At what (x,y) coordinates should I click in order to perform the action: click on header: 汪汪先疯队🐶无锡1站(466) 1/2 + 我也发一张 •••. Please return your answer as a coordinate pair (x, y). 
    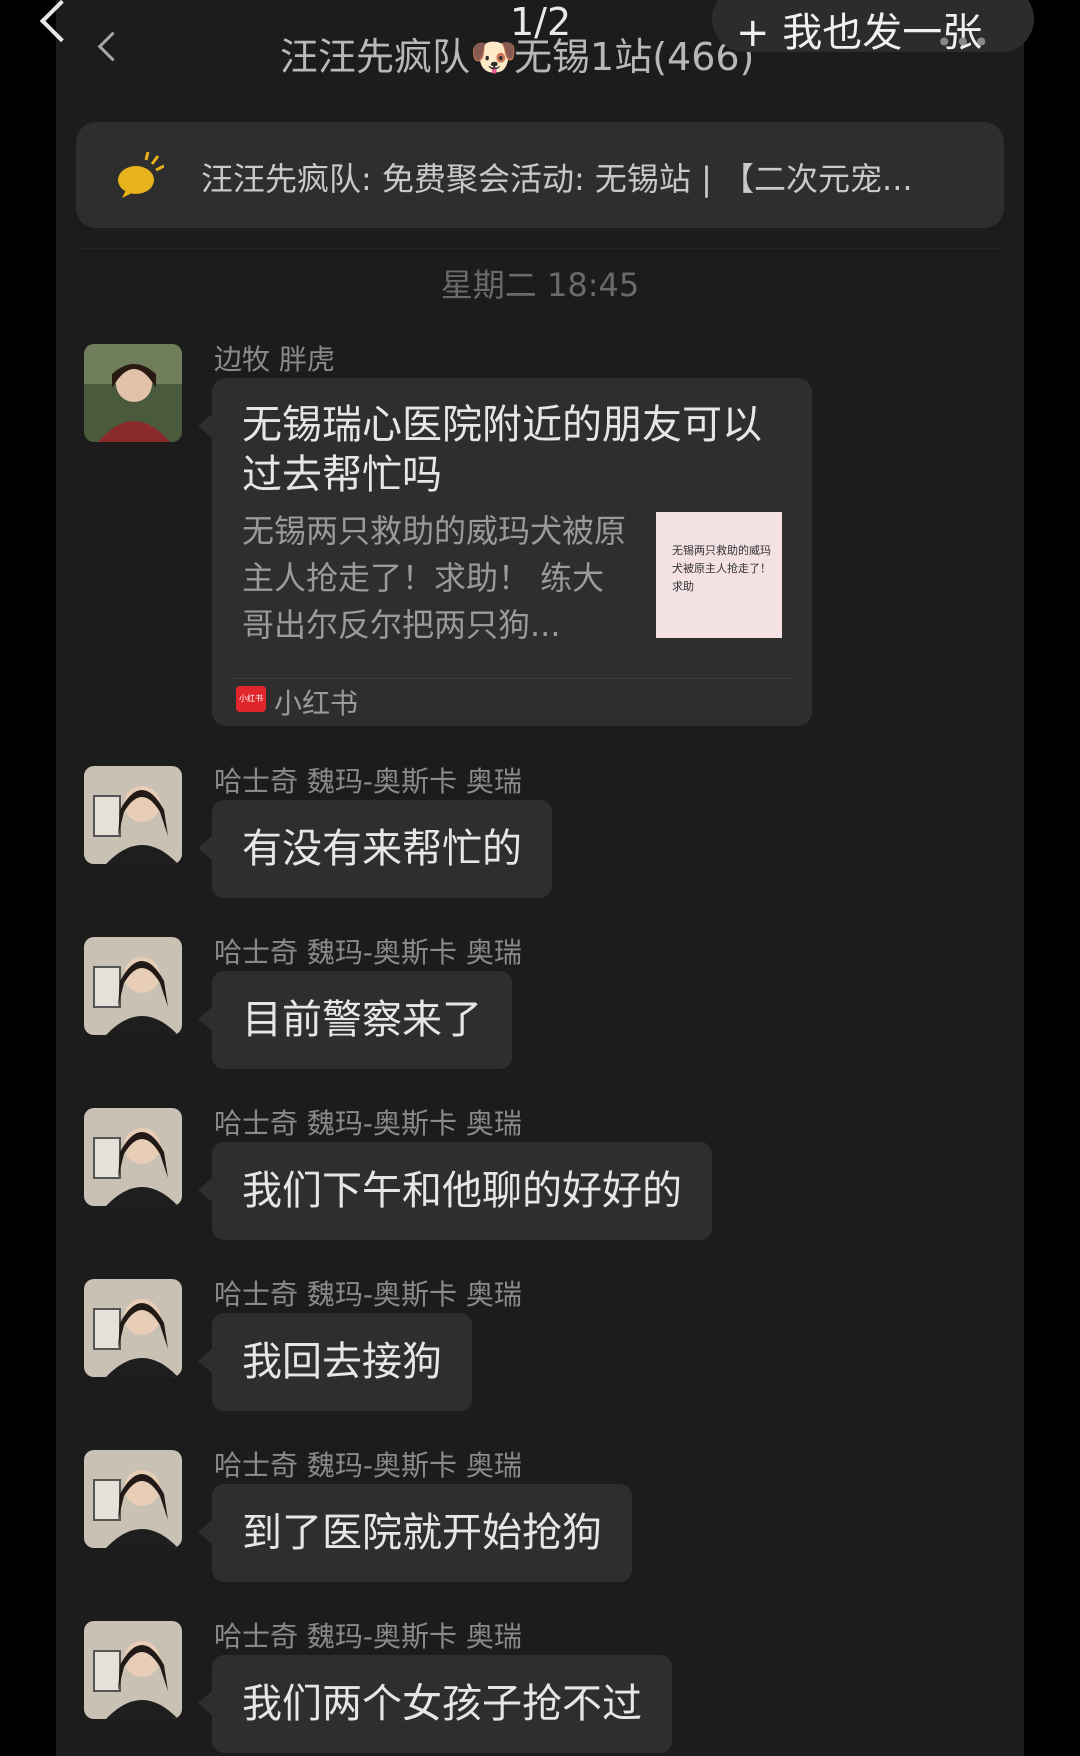
    Looking at the image, I should click on (540, 50).